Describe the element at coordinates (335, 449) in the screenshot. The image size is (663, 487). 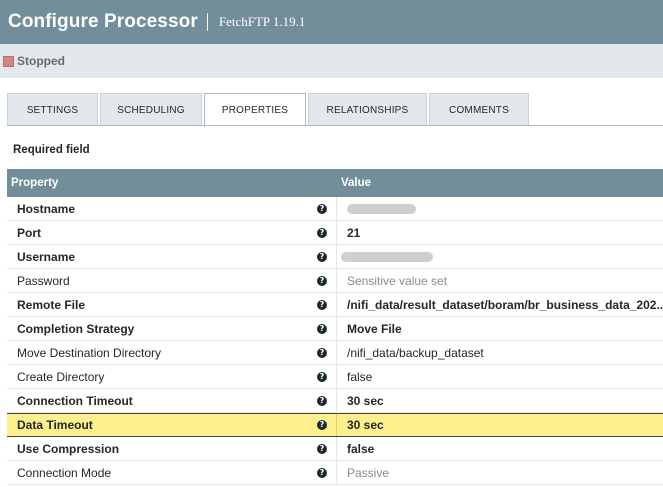
I see `table-row: Use Compression? false` at that location.